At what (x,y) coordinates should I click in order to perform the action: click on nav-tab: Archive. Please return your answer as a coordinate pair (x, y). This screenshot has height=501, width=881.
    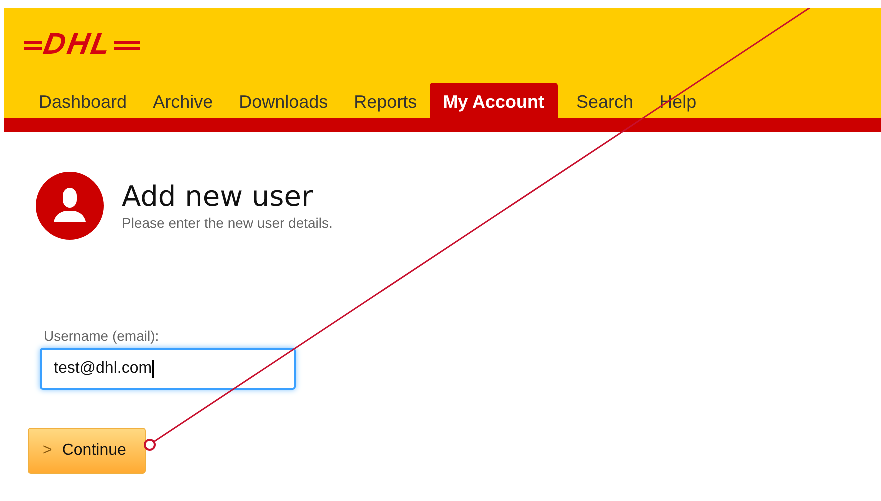
    Looking at the image, I should click on (183, 100).